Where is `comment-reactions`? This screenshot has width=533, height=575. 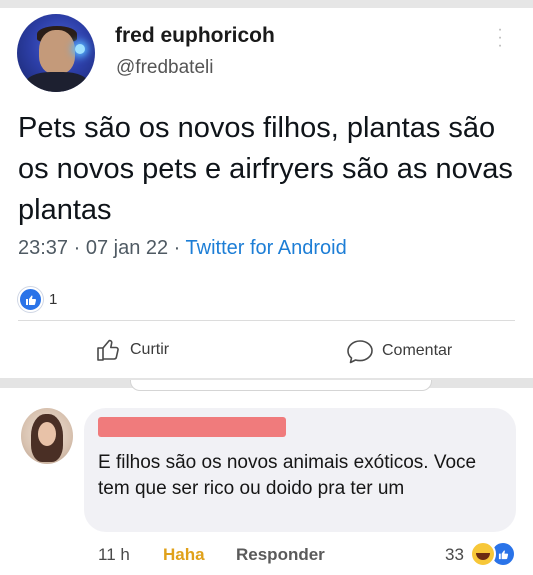
comment-reactions is located at coordinates (493, 554).